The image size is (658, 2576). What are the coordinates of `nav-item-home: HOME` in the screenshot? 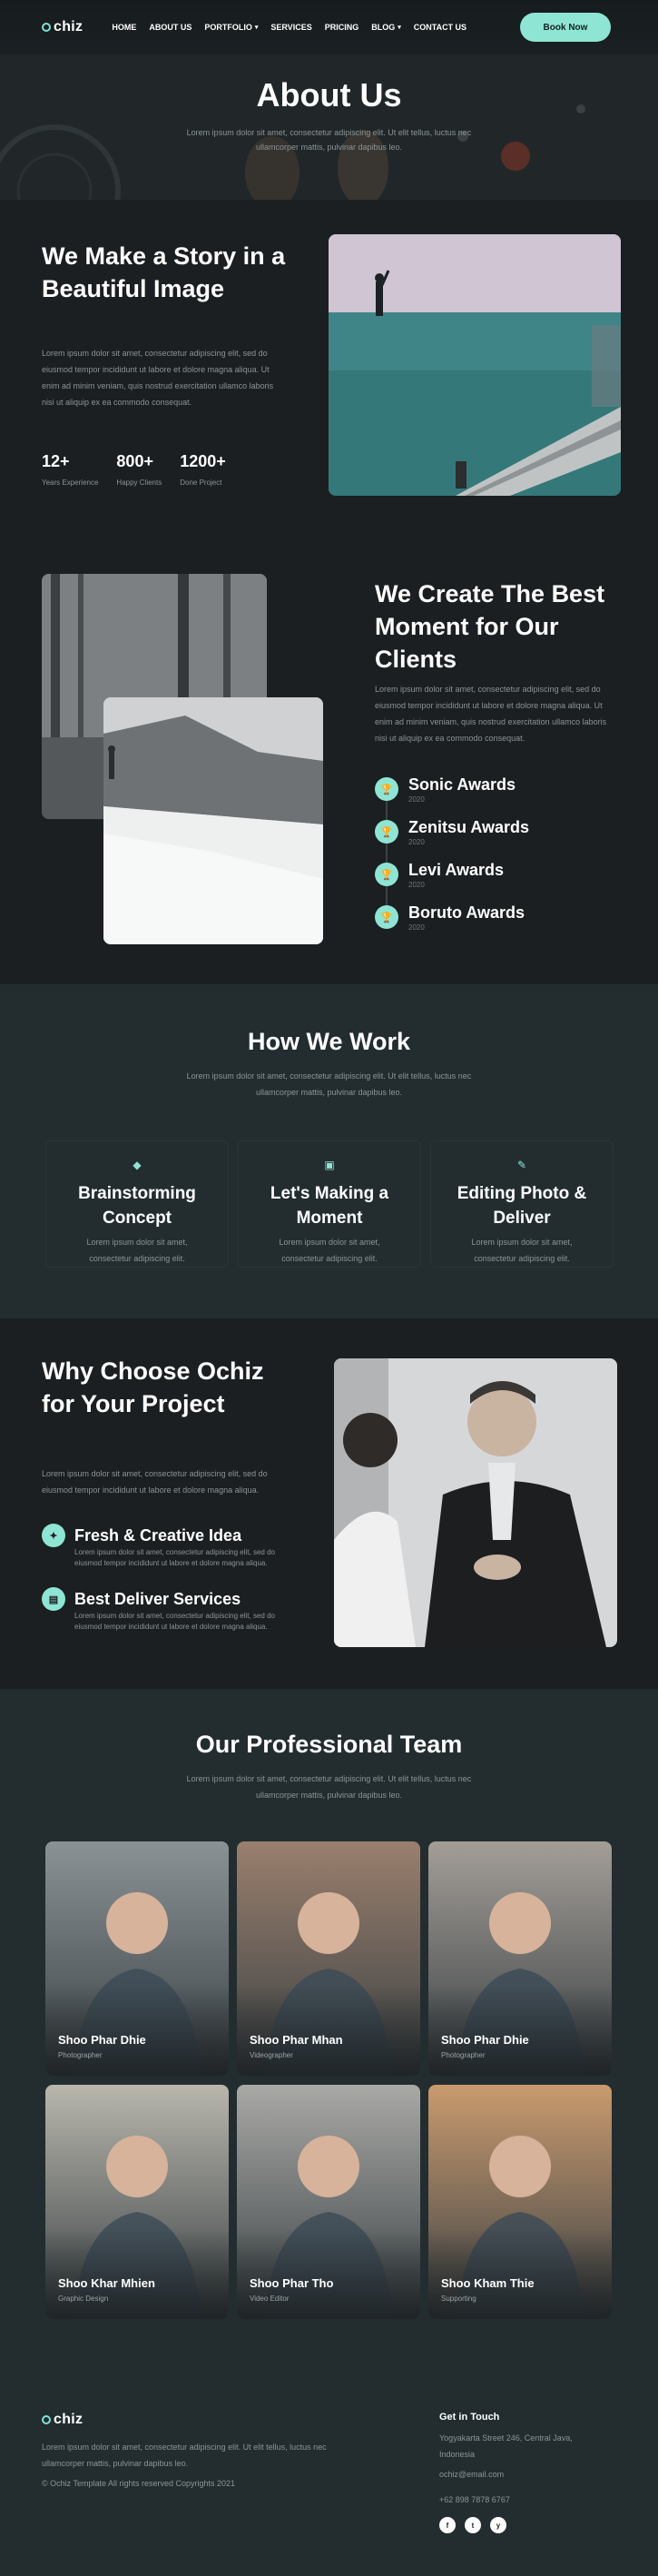 It's located at (124, 27).